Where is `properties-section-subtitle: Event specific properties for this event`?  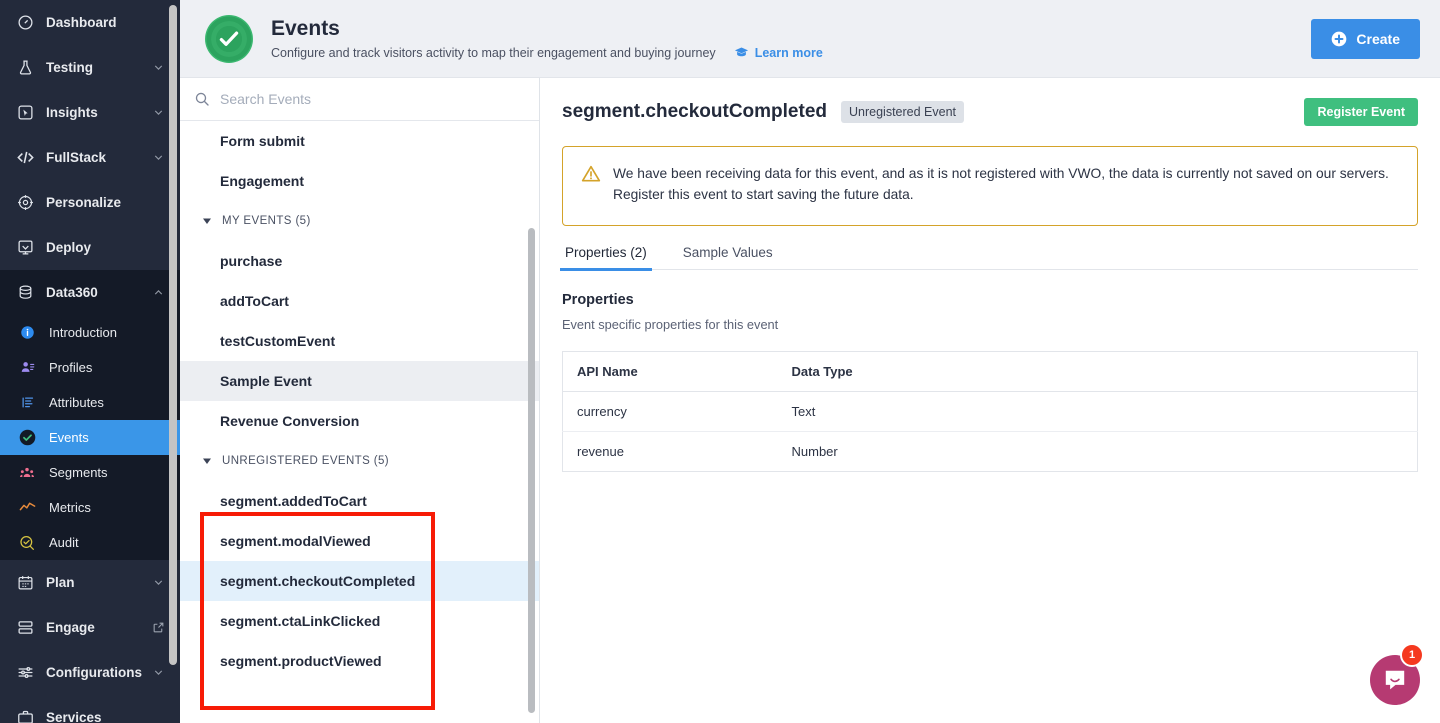 properties-section-subtitle: Event specific properties for this event is located at coordinates (670, 324).